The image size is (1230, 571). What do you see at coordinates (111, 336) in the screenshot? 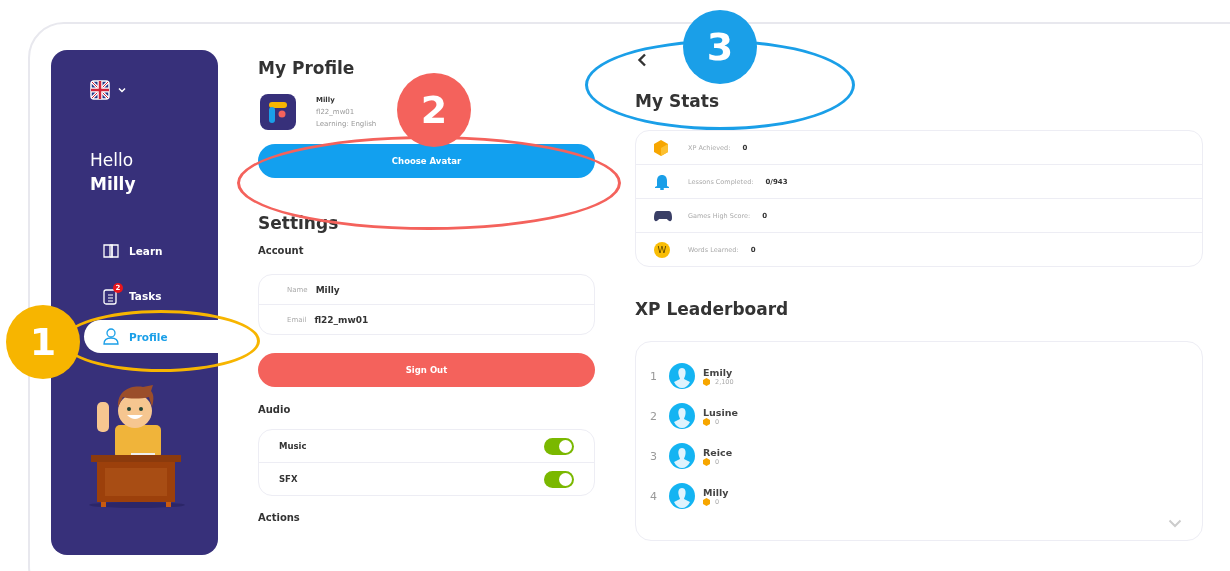
I see `user-icon` at bounding box center [111, 336].